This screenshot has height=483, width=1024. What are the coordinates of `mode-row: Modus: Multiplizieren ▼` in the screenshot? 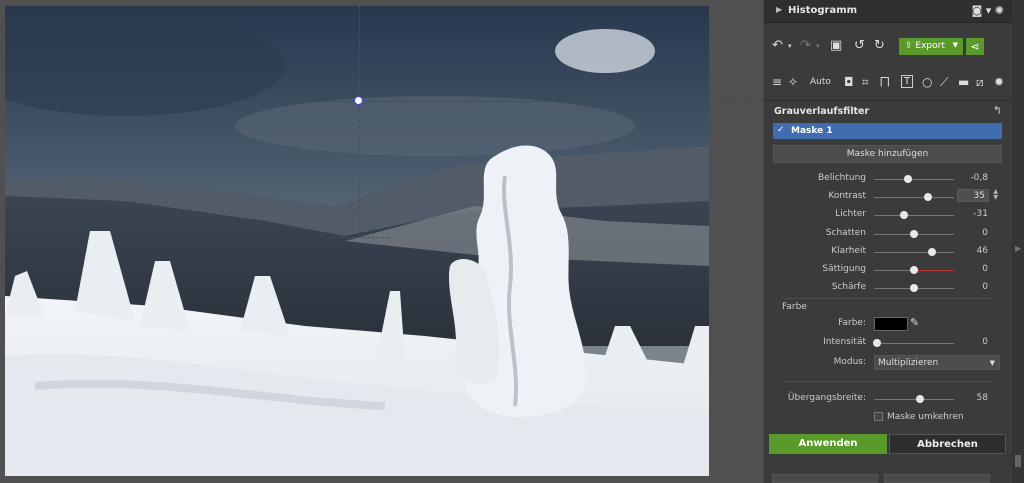 It's located at (888, 363).